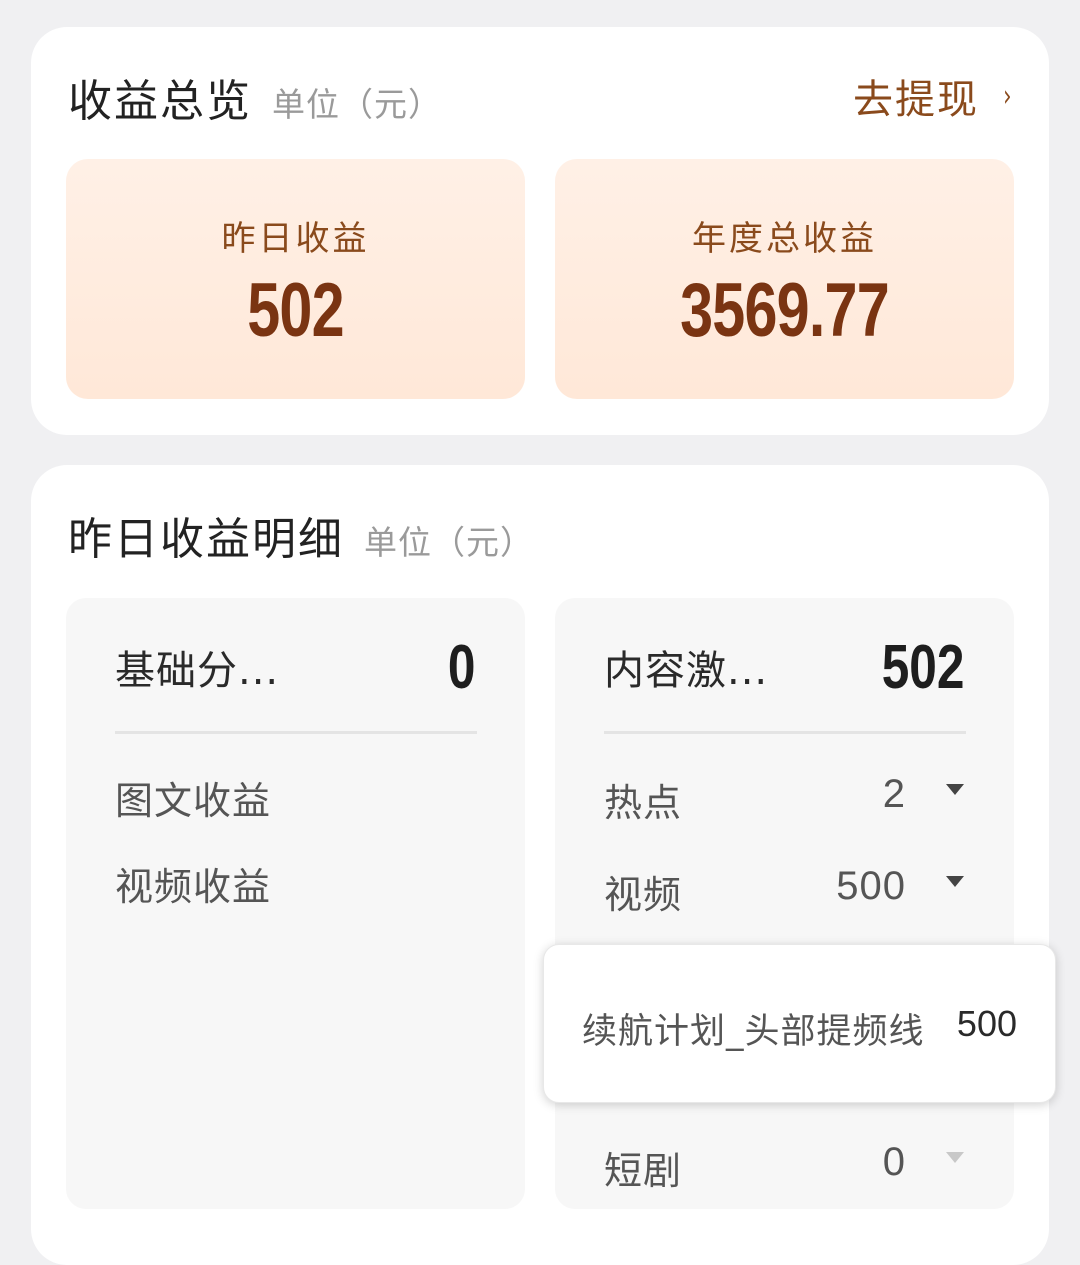 The width and height of the screenshot is (1080, 1265). What do you see at coordinates (784, 1170) in the screenshot?
I see `list-item-short-drama: 短剧 0` at bounding box center [784, 1170].